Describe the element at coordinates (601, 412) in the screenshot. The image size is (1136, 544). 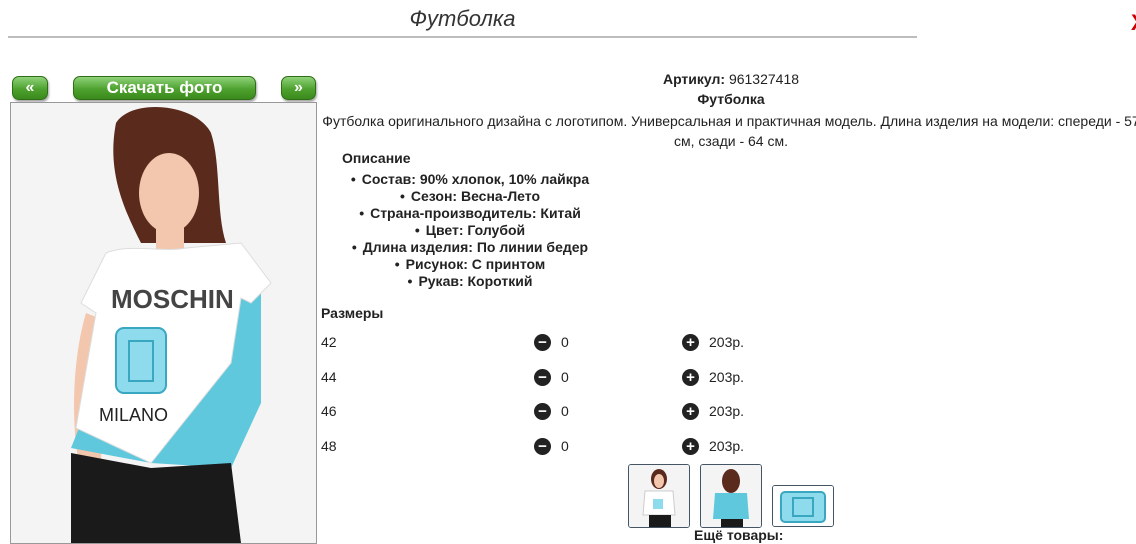
I see `size-row: 46 − 0 + 203р.` at that location.